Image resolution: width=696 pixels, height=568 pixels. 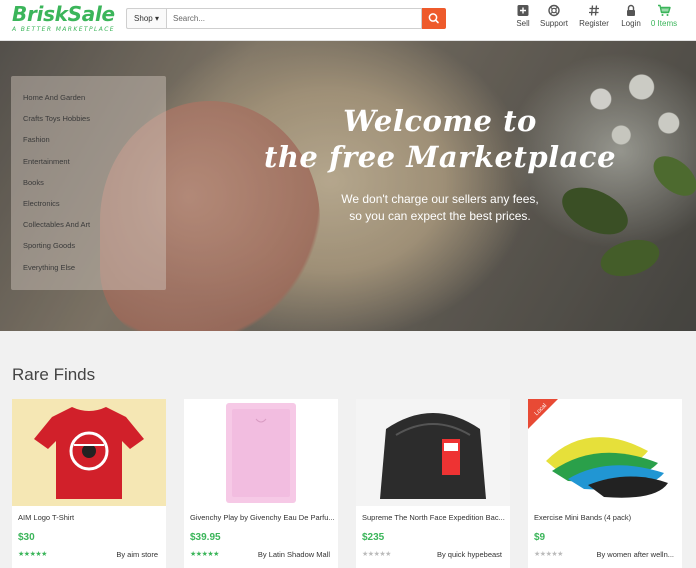 What do you see at coordinates (554, 23) in the screenshot?
I see `nav-support-label: Support` at bounding box center [554, 23].